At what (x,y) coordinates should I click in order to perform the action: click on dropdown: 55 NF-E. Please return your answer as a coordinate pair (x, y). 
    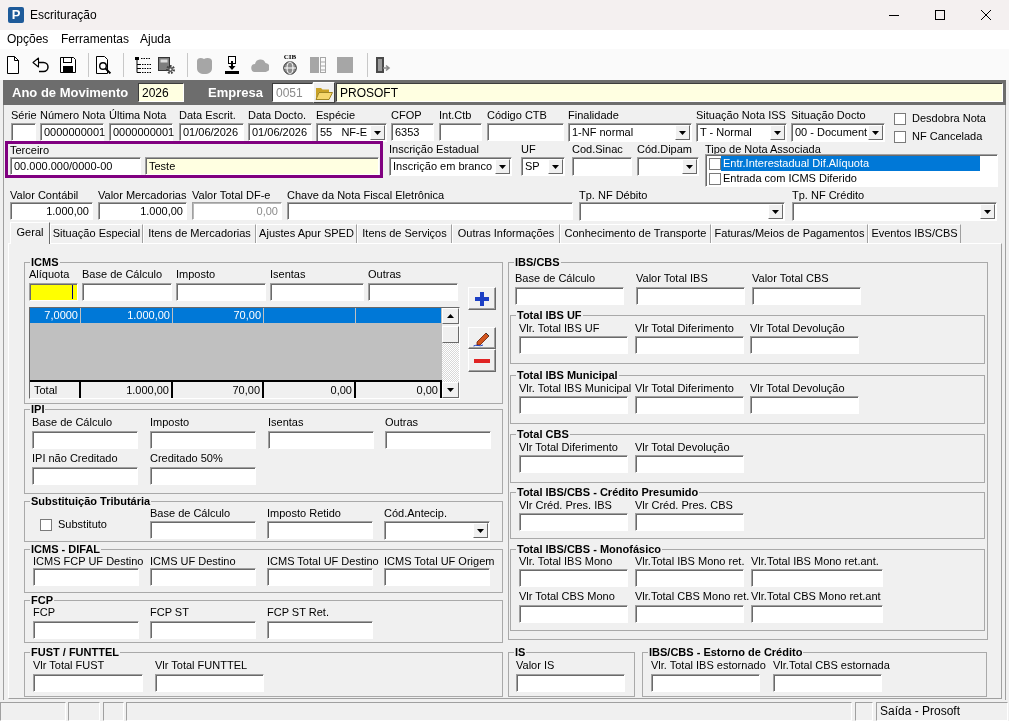
    Looking at the image, I should click on (351, 132).